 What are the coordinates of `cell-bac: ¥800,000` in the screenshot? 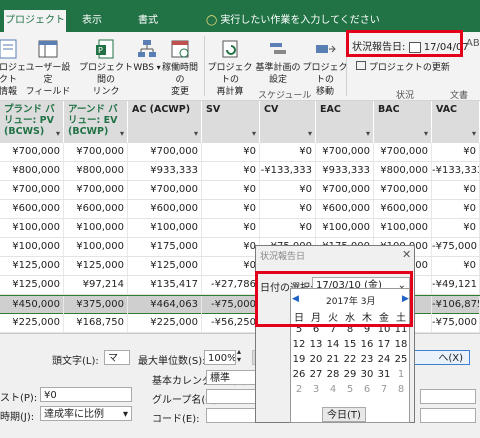 It's located at (403, 171).